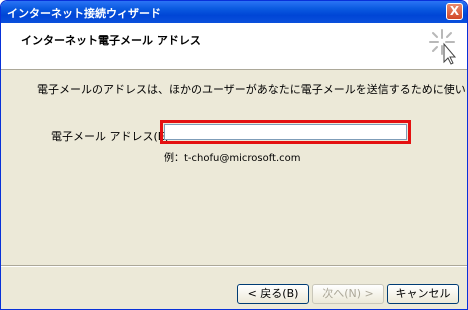 The height and width of the screenshot is (310, 468). I want to click on next-button: 次へ(N) >, so click(348, 294).